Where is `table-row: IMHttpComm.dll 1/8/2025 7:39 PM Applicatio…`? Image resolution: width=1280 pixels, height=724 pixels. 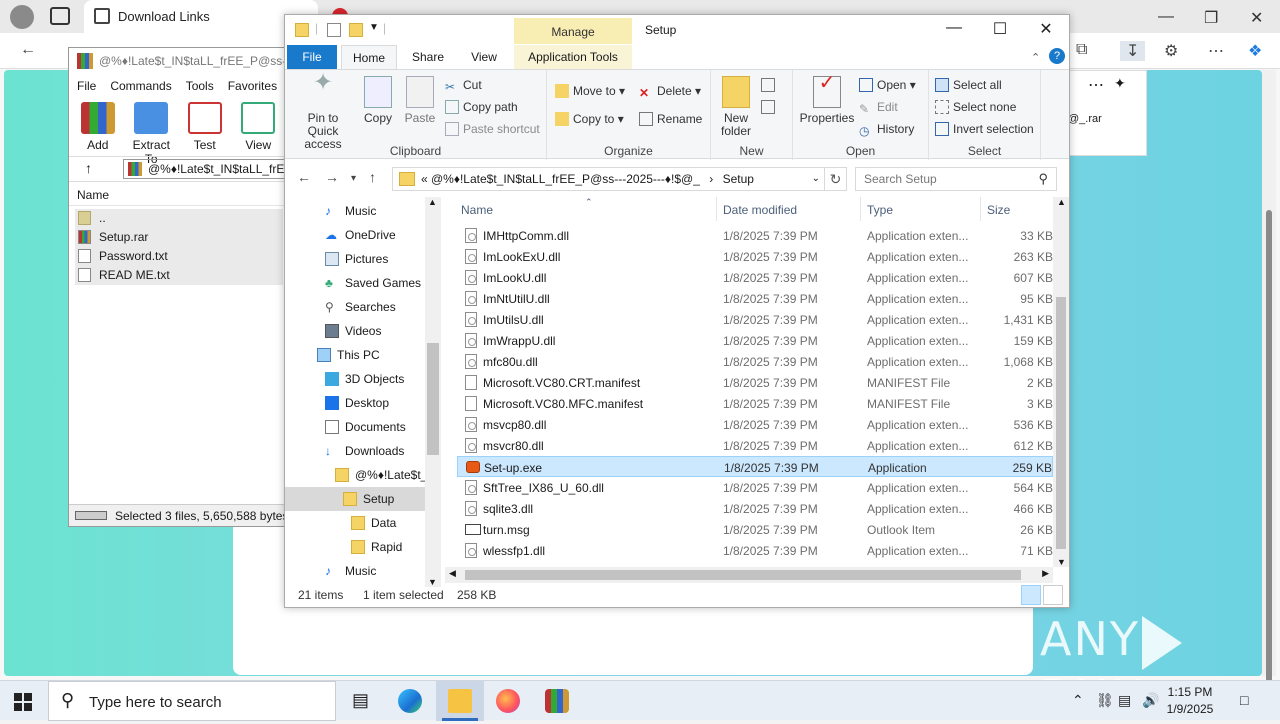
table-row: IMHttpComm.dll 1/8/2025 7:39 PM Applicatio… is located at coordinates (755, 235).